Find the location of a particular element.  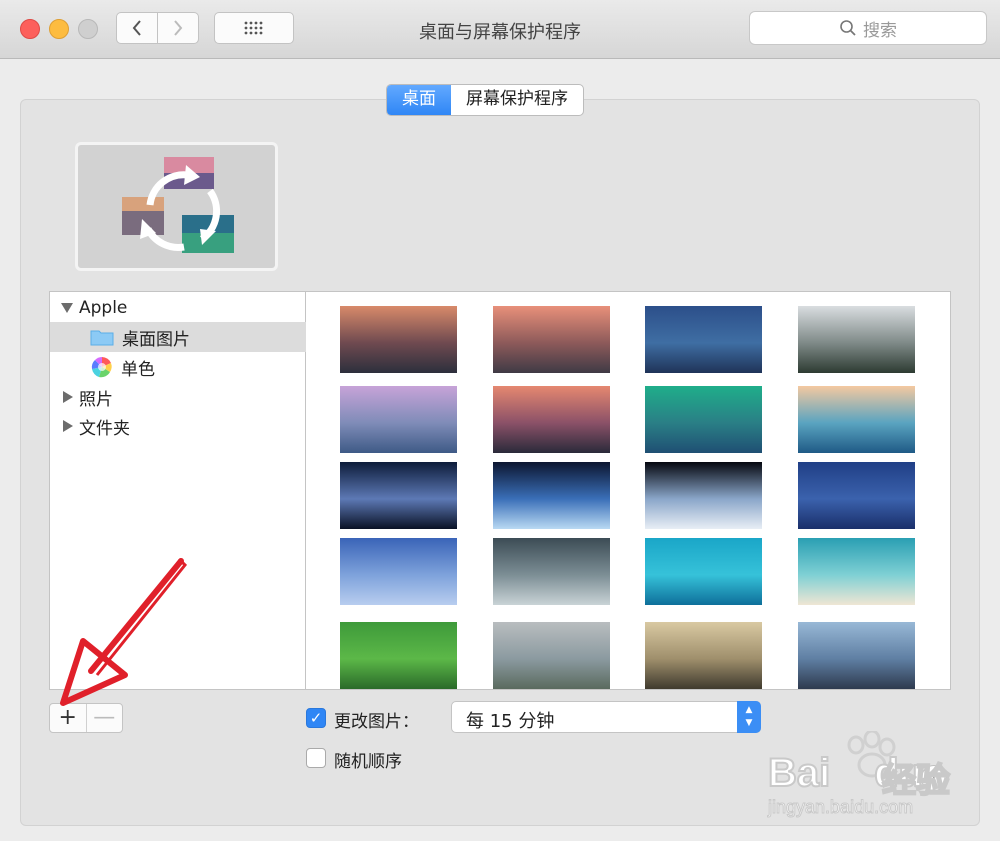

wallpaper-thumb-sky-crescent-moon is located at coordinates (398, 571).